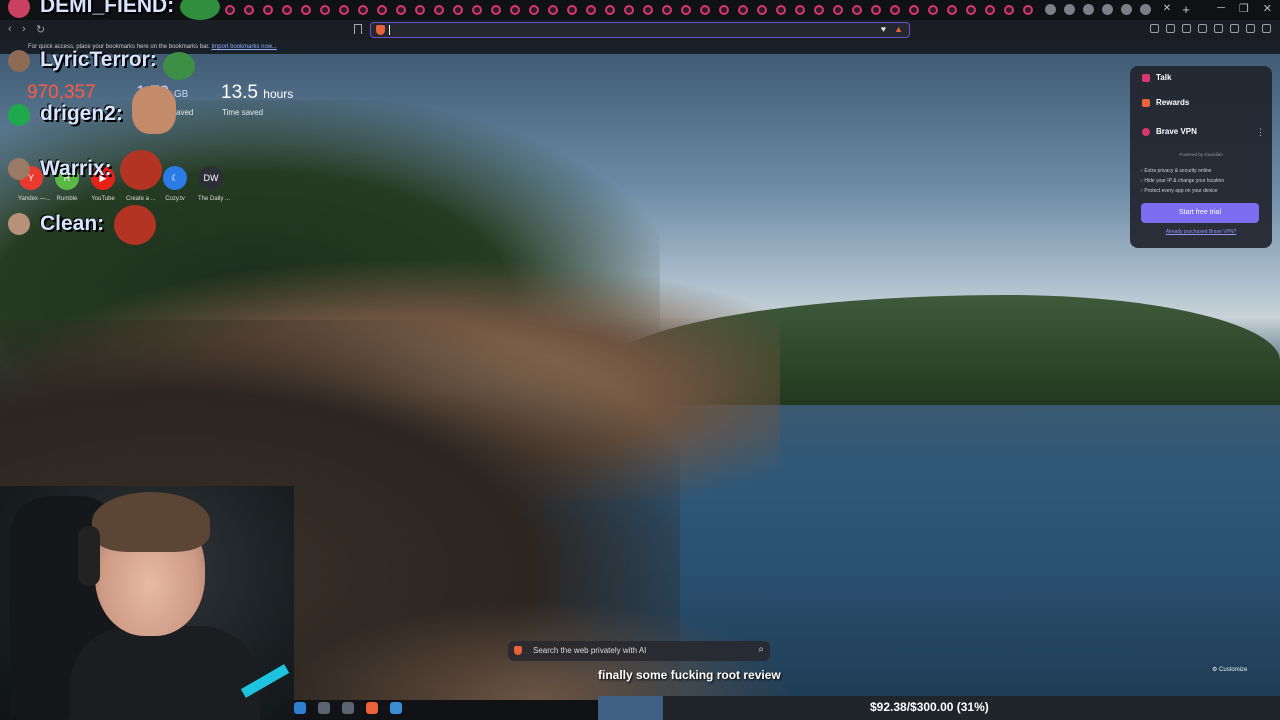 Image resolution: width=1280 pixels, height=720 pixels. Describe the element at coordinates (147, 603) in the screenshot. I see `webcam-feed` at that location.